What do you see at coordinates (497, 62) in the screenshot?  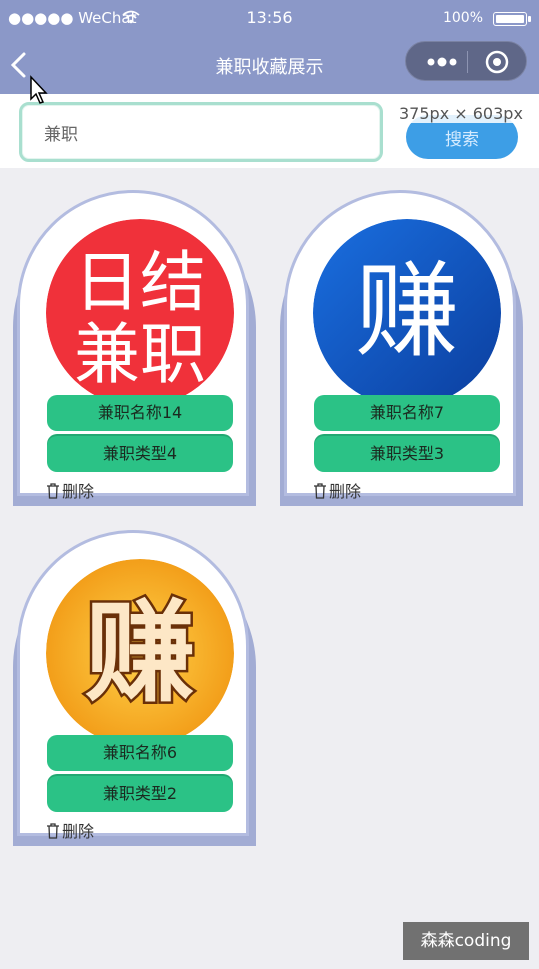 I see `close-target-icon` at bounding box center [497, 62].